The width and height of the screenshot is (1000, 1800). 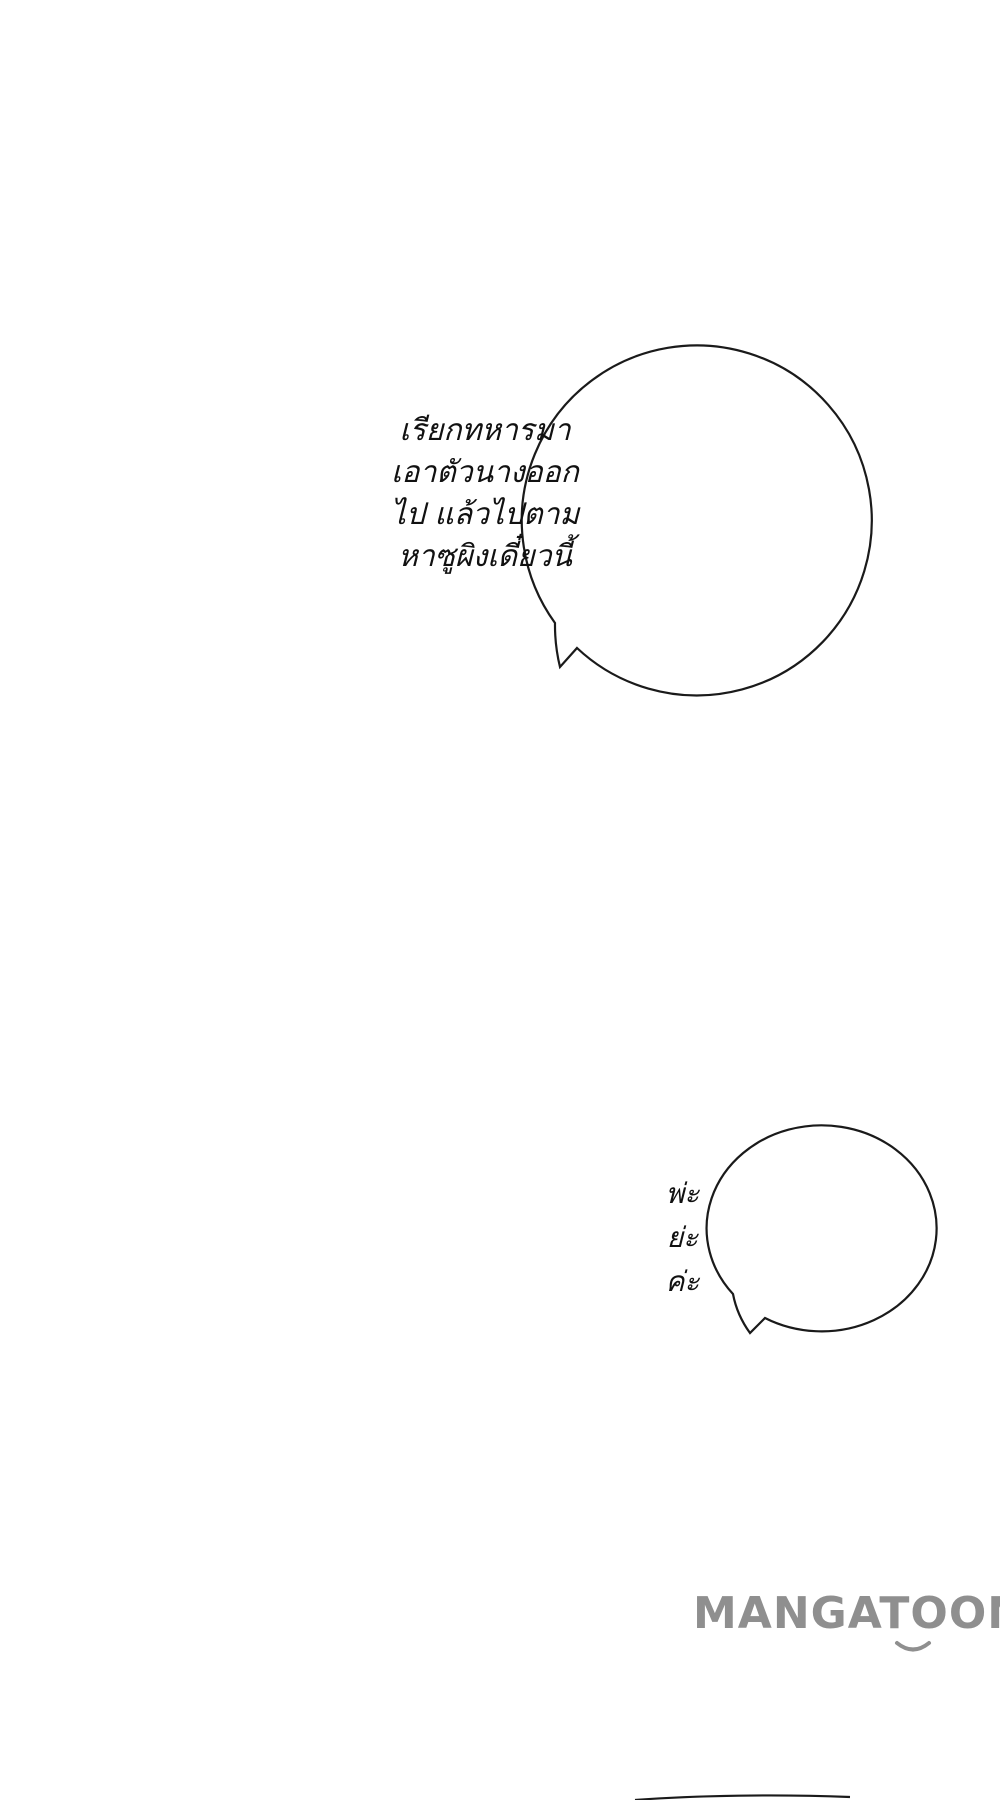 I want to click on watermark-logo-text: MANGATOON, so click(x=846, y=1613).